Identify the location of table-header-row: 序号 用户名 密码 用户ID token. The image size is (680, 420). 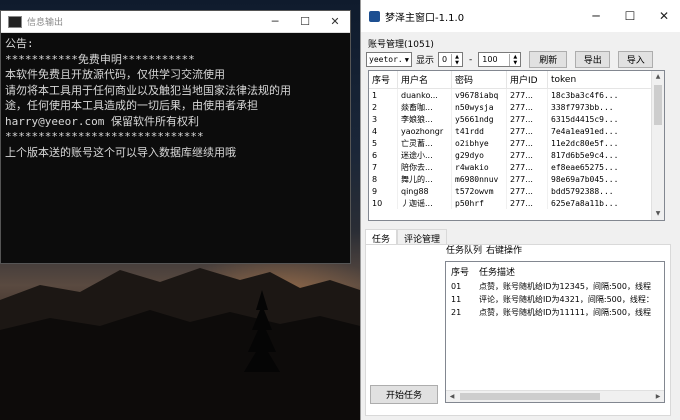
(510, 80).